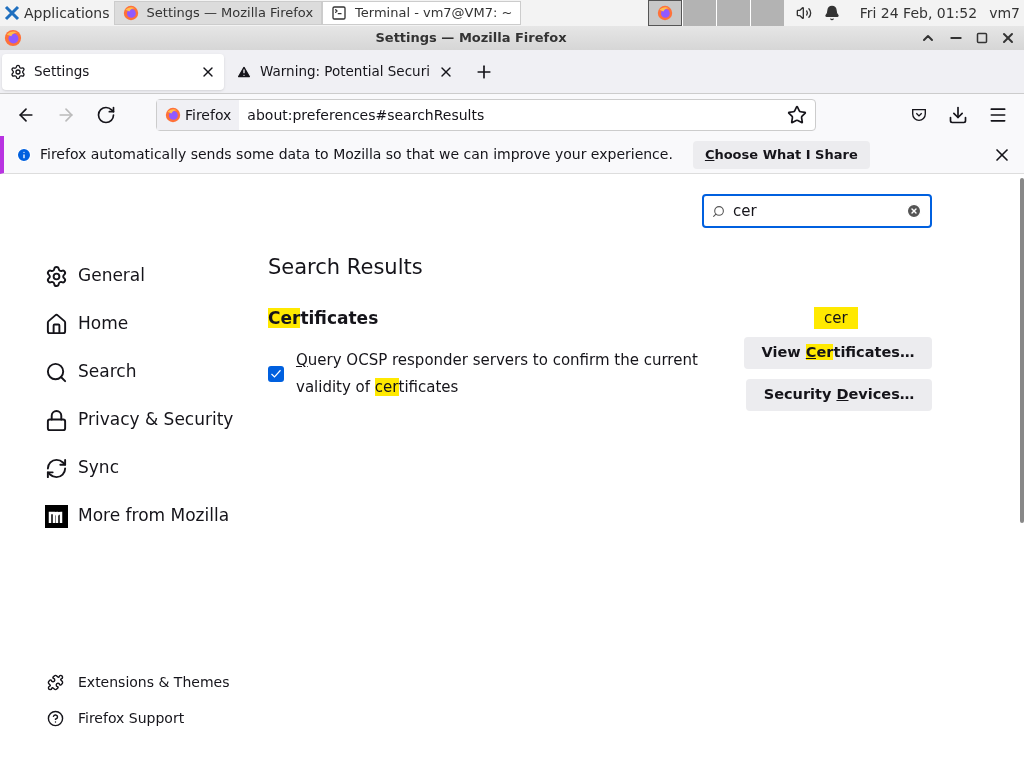  What do you see at coordinates (339, 13) in the screenshot?
I see `terminal-icon` at bounding box center [339, 13].